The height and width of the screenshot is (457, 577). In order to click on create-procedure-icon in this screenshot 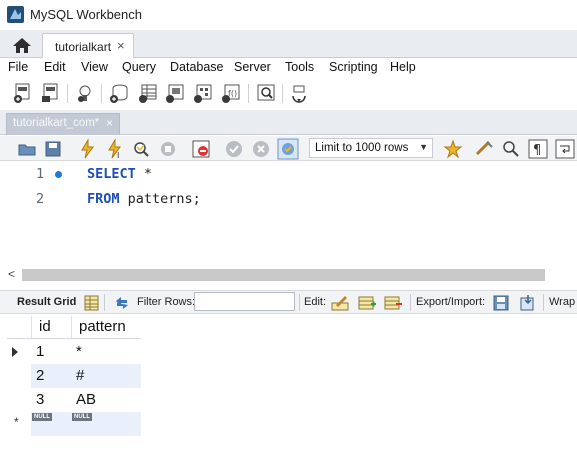, I will do `click(203, 93)`.